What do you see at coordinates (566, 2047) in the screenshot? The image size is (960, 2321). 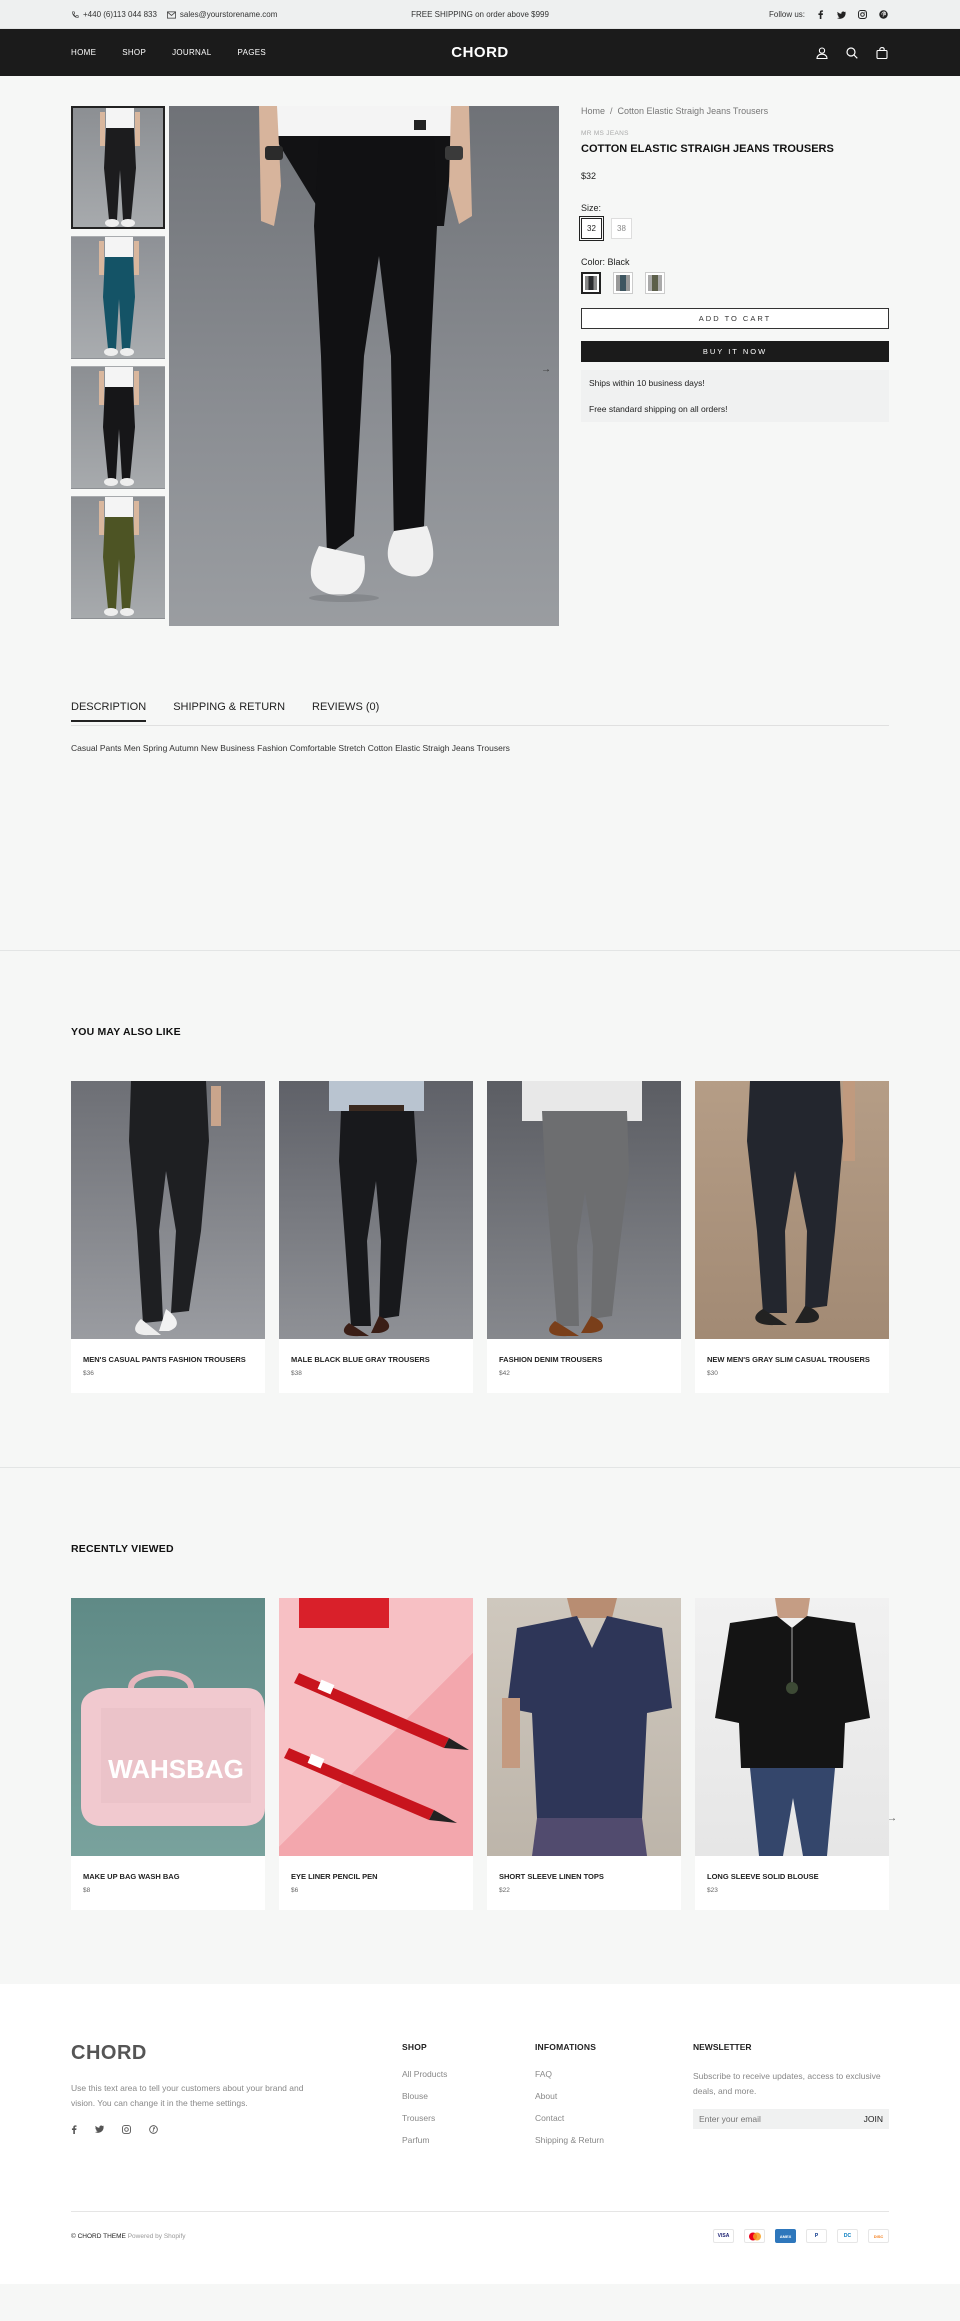 I see `footer-info-title: INFOMATIONS` at bounding box center [566, 2047].